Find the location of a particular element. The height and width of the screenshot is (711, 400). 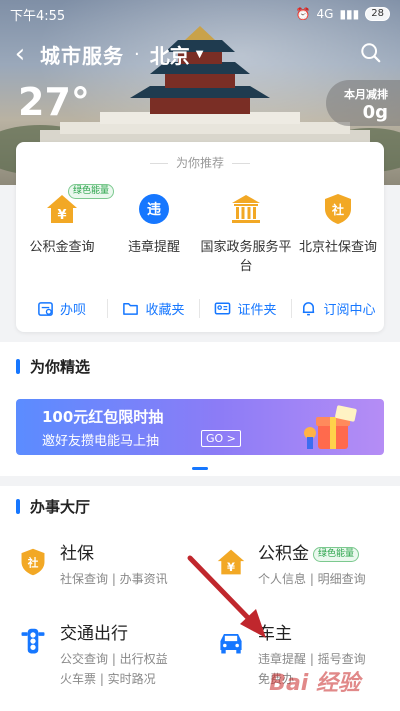

service-title: 社保 is located at coordinates (77, 554).